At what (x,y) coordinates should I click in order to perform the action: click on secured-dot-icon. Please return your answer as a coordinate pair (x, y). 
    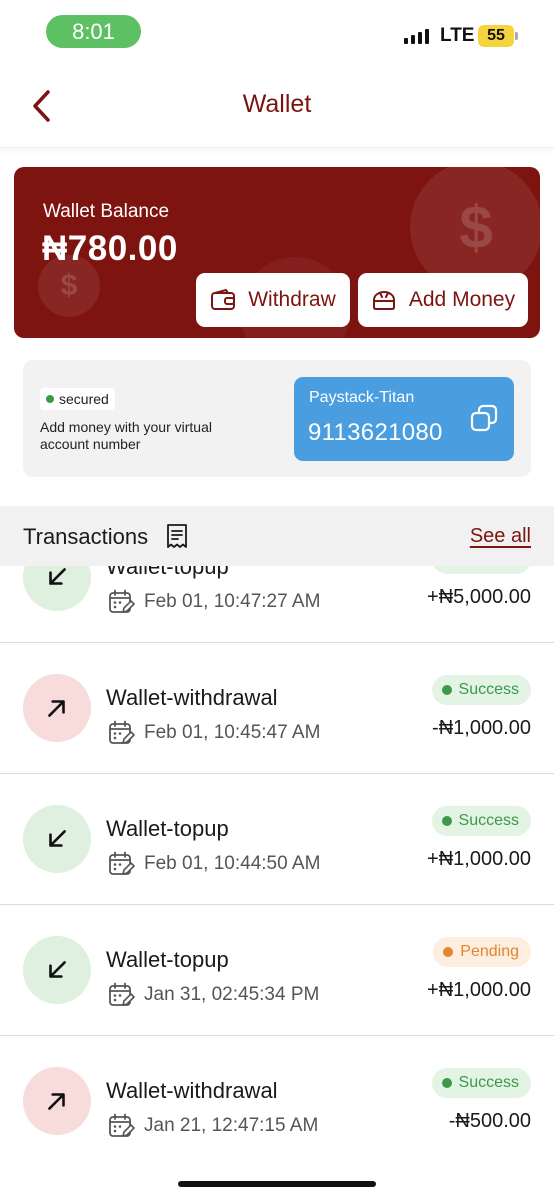
    Looking at the image, I should click on (50, 399).